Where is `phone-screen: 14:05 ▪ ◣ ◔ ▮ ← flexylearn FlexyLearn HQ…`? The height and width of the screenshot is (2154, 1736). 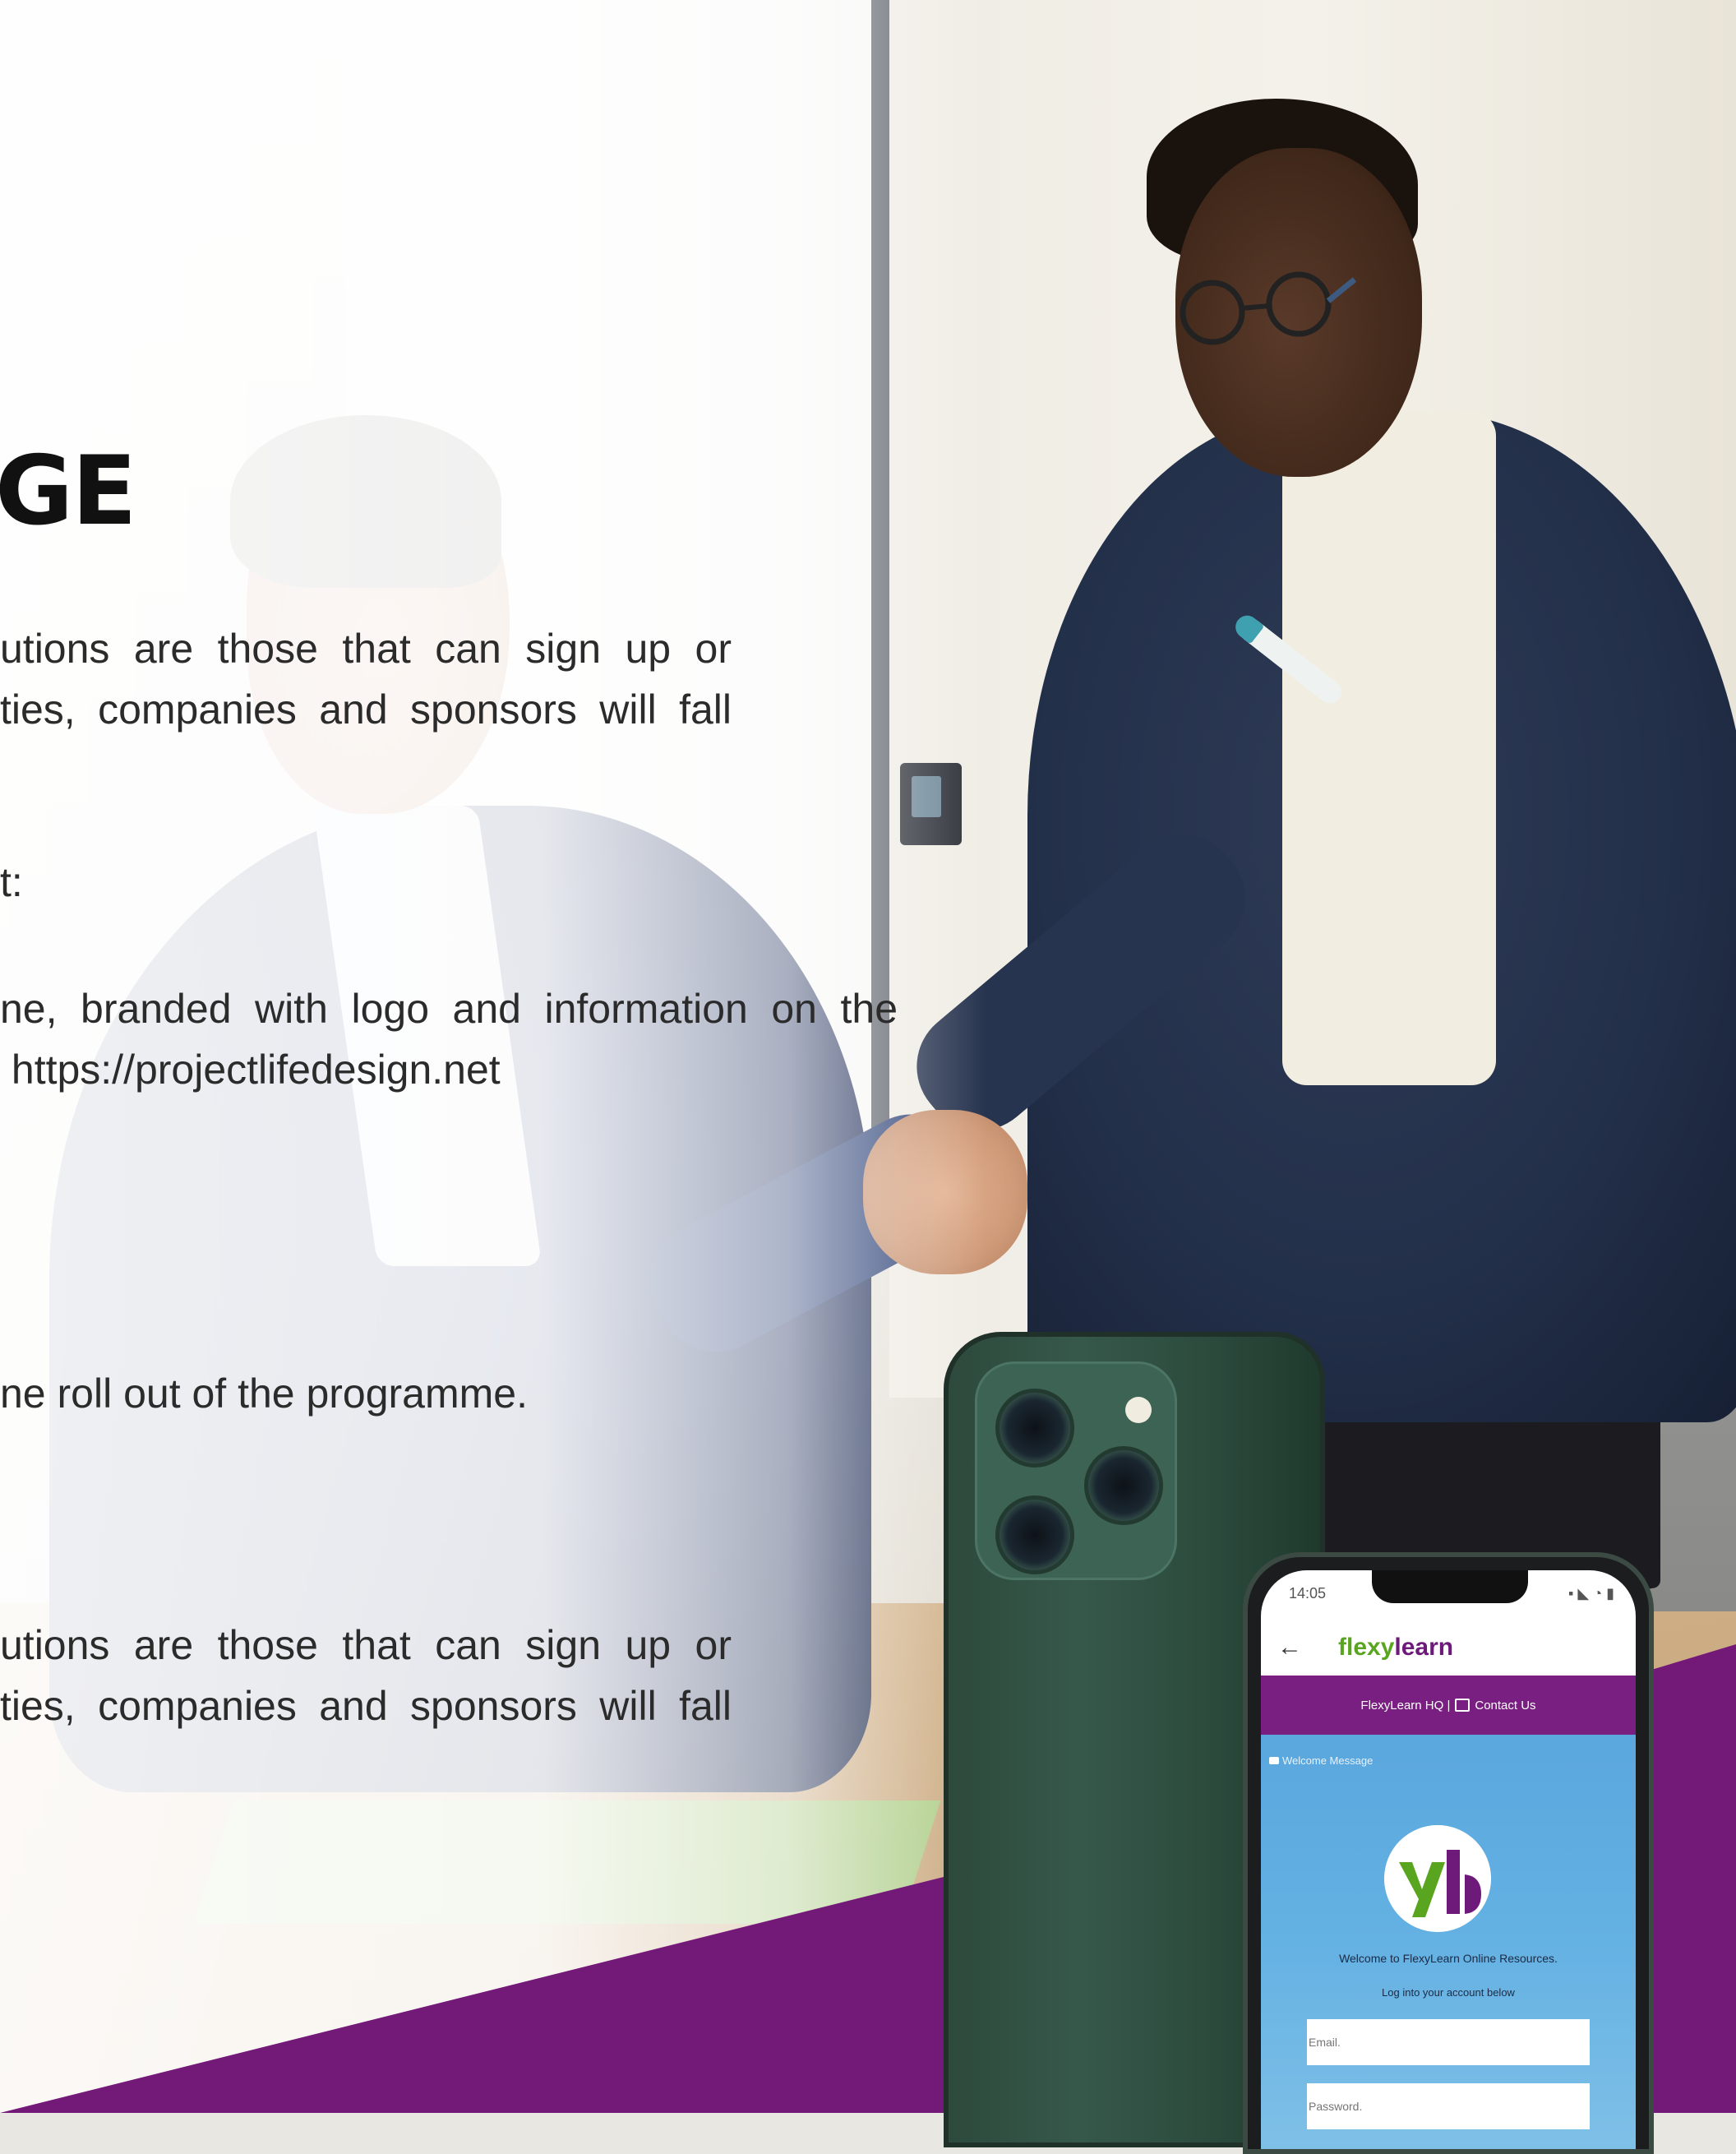 phone-screen: 14:05 ▪ ◣ ◔ ▮ ← flexylearn FlexyLearn HQ… is located at coordinates (1449, 1859).